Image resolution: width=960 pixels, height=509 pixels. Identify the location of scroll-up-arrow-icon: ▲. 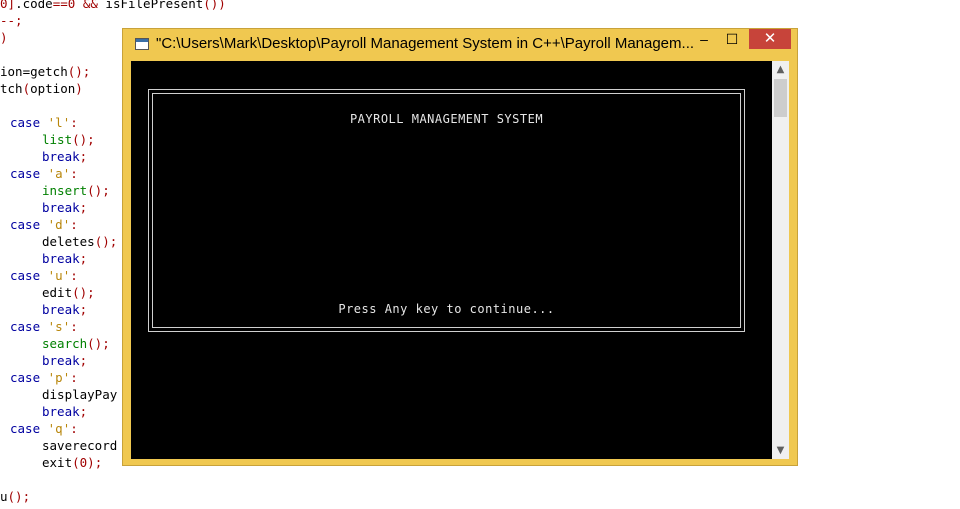
(780, 69).